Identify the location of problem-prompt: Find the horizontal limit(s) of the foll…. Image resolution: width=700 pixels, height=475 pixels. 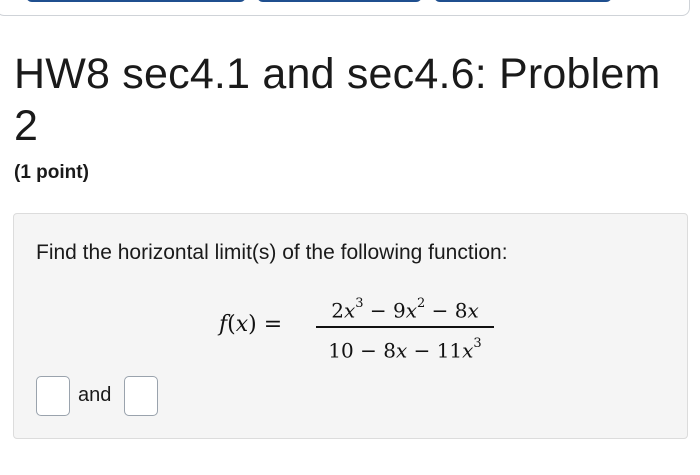
(272, 252).